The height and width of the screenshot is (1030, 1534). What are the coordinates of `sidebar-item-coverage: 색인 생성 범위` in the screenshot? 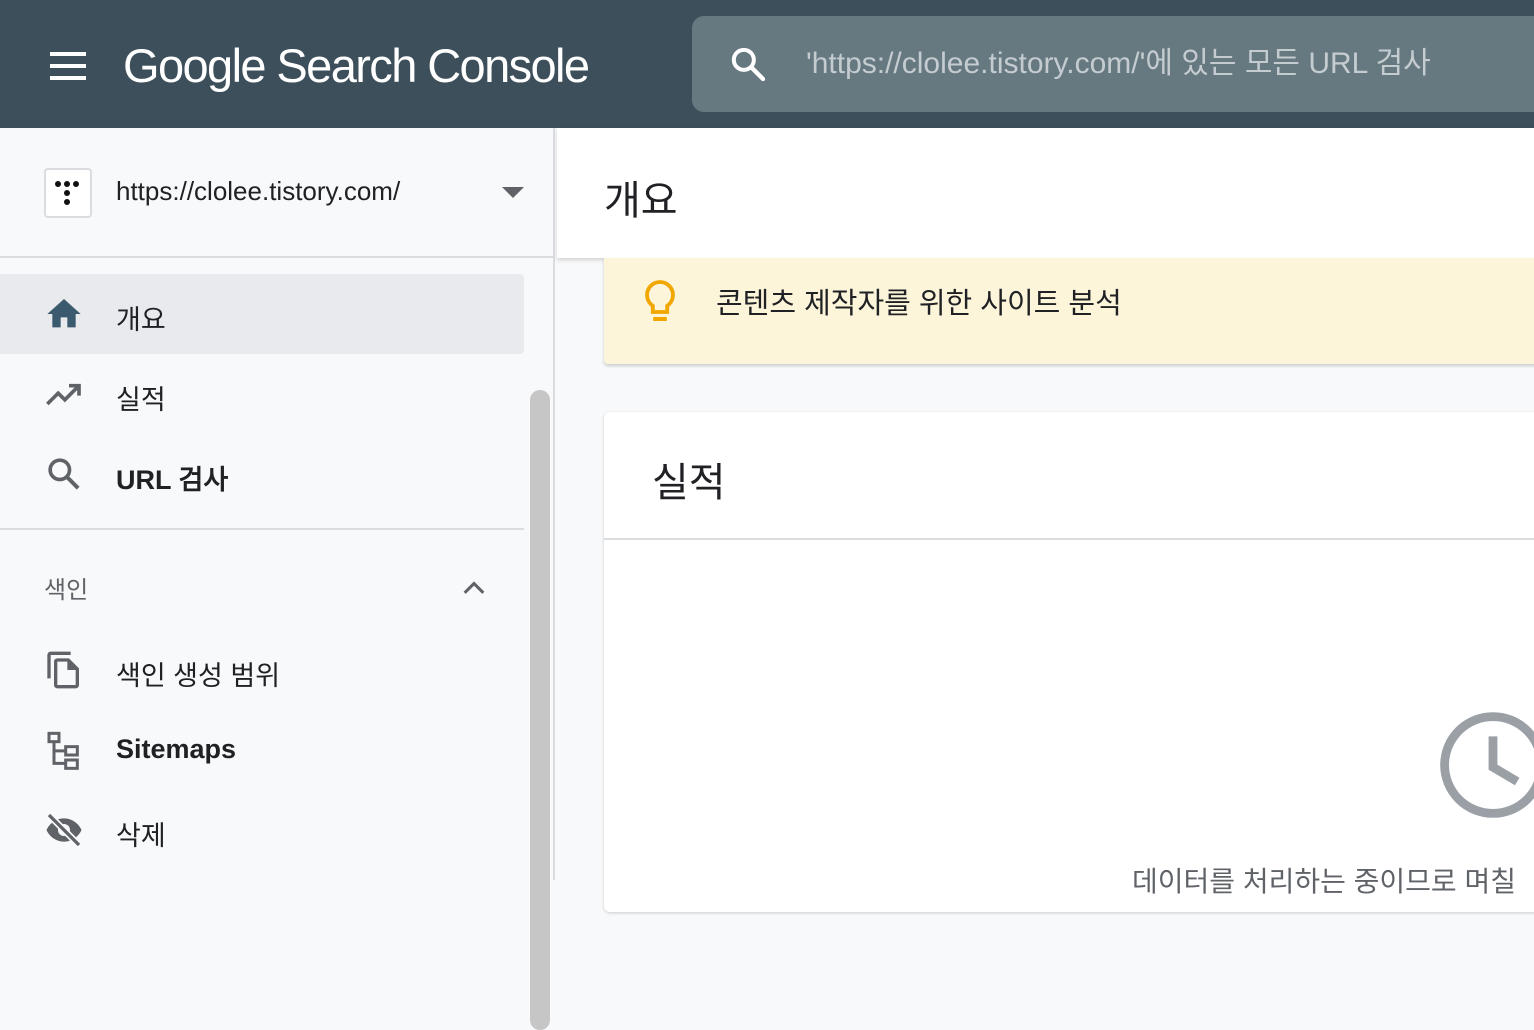 It's located at (262, 670).